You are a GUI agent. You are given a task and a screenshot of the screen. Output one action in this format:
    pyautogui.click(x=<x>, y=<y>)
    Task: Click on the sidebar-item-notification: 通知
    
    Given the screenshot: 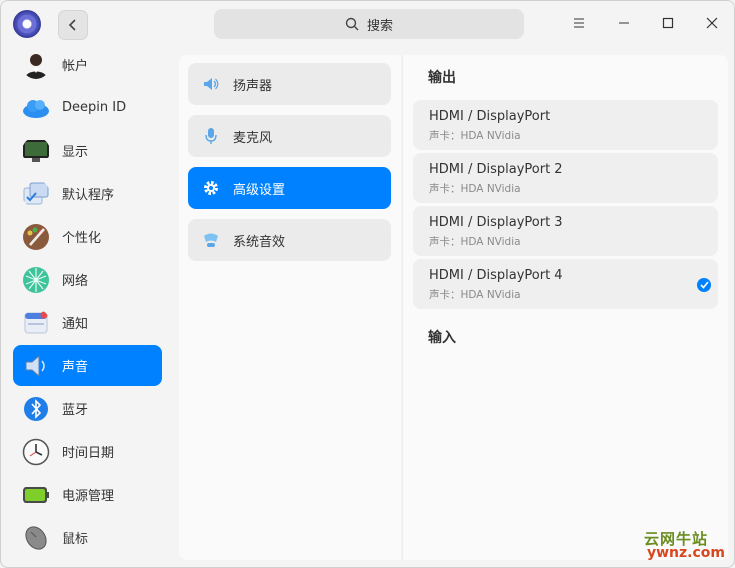 What is the action you would take?
    pyautogui.click(x=87, y=322)
    